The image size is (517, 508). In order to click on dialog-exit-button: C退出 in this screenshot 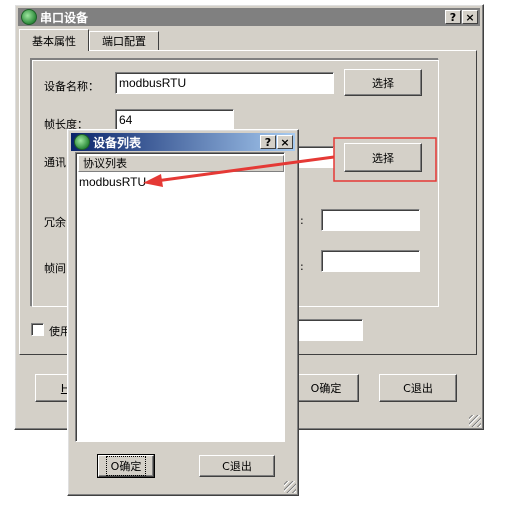, I will do `click(237, 466)`.